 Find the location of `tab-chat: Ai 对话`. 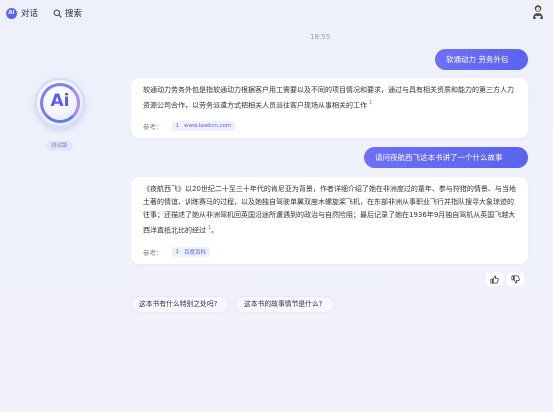

tab-chat: Ai 对话 is located at coordinates (22, 13).